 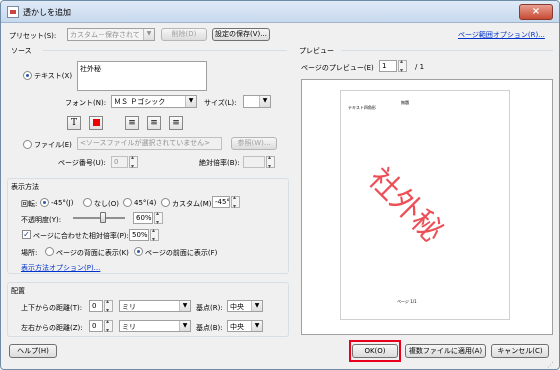 I want to click on horizontal-distance-label: 左右からの距離(Z):, so click(x=52, y=328).